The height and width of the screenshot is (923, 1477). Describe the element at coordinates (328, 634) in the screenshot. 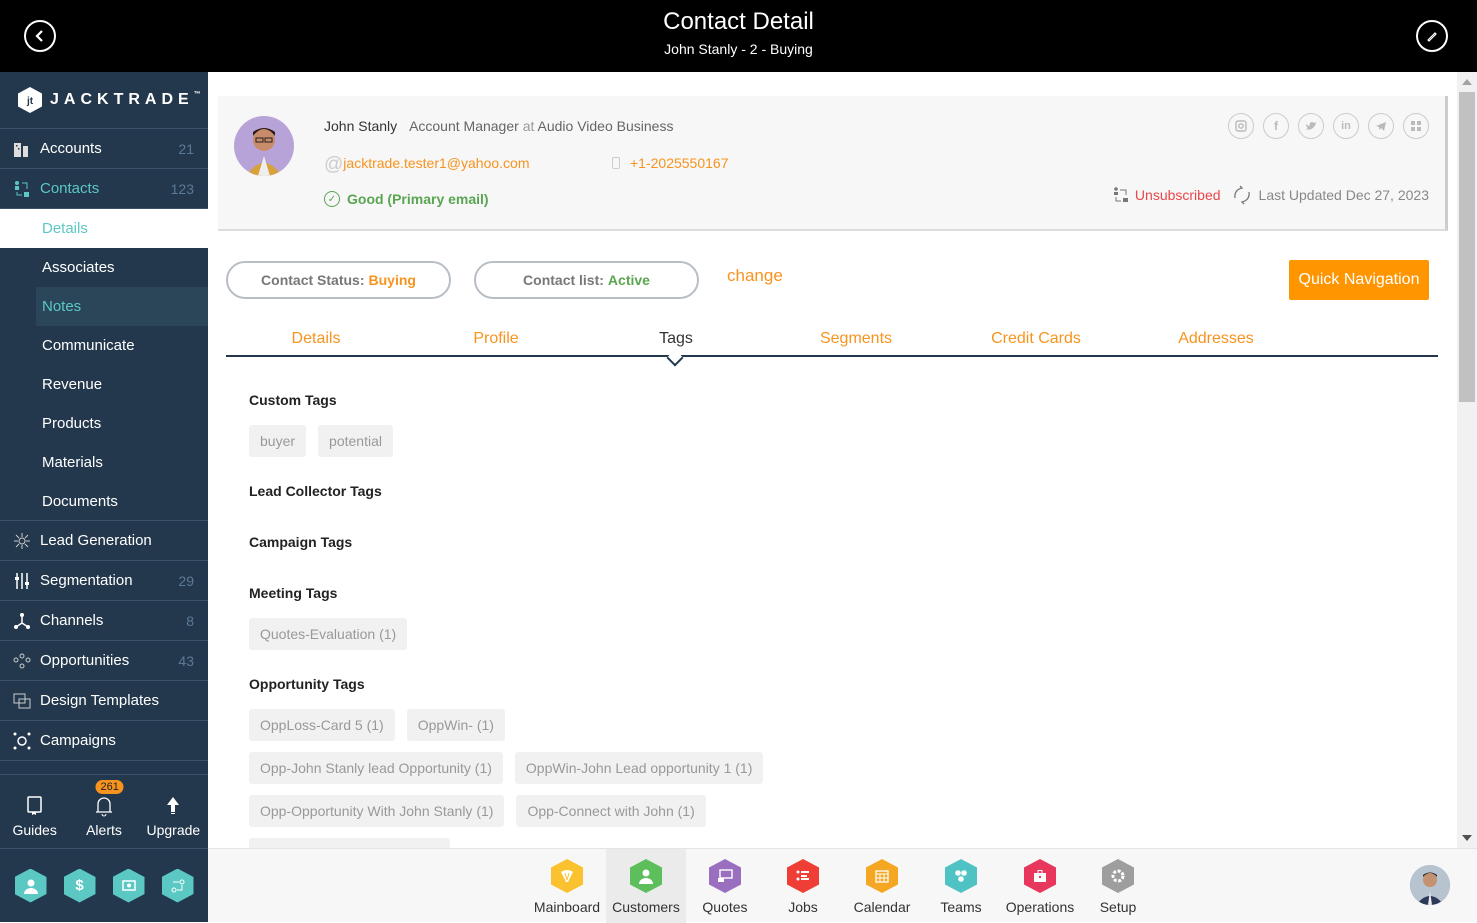

I see `tag-chip: Quotes-Evaluation (1)` at that location.